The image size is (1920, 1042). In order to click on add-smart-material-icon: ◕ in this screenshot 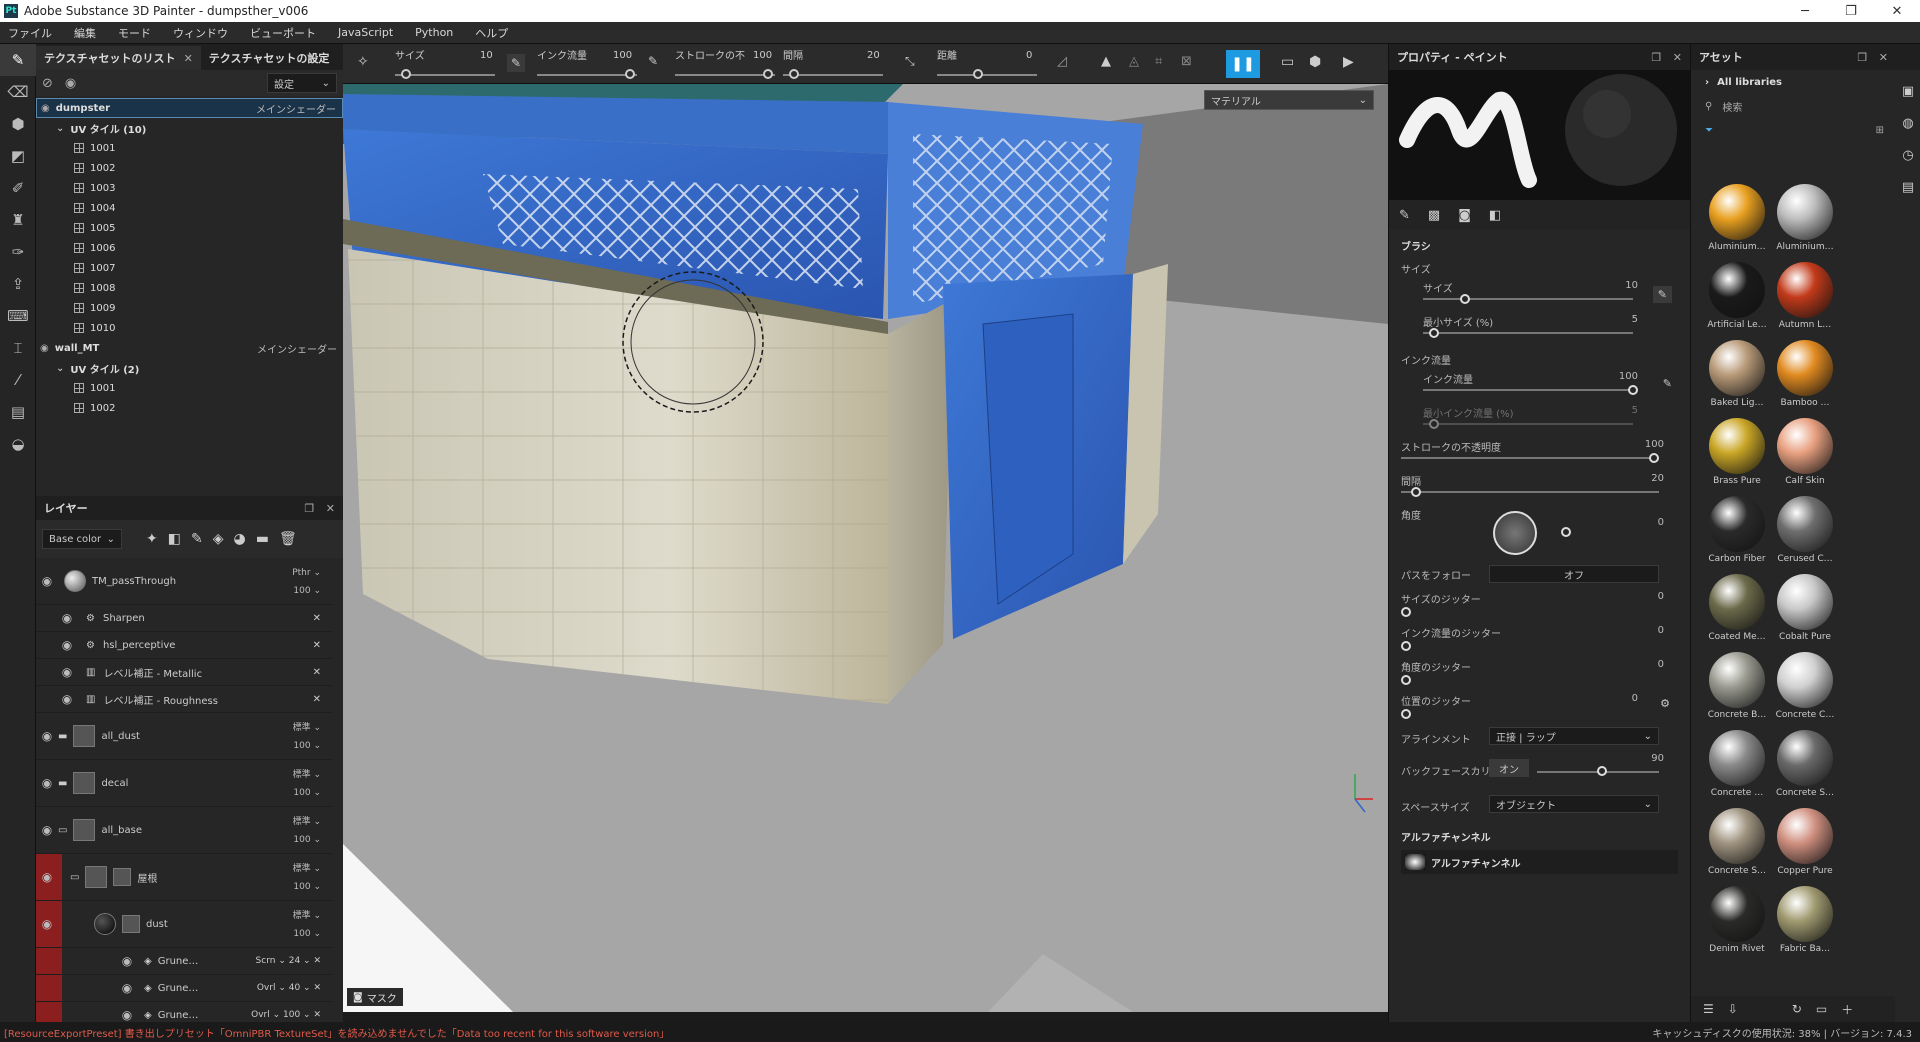, I will do `click(239, 539)`.